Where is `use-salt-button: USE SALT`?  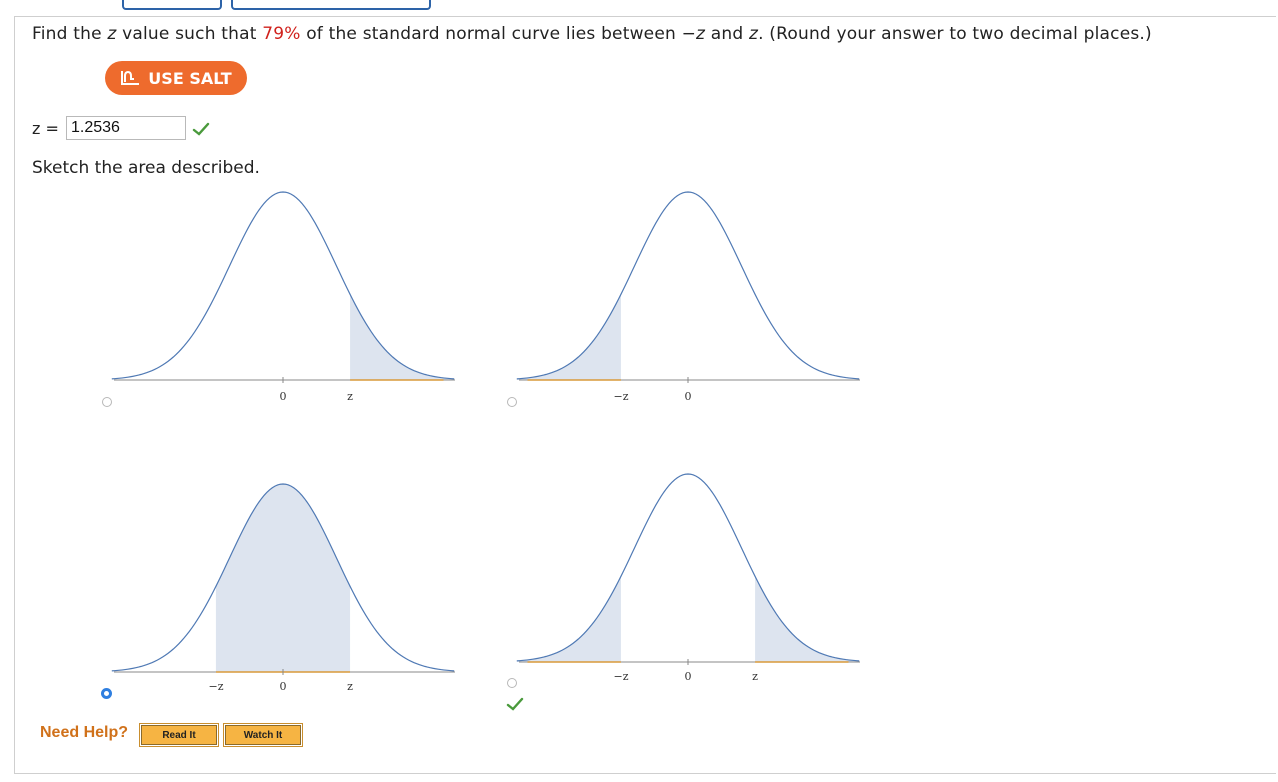 use-salt-button: USE SALT is located at coordinates (176, 78).